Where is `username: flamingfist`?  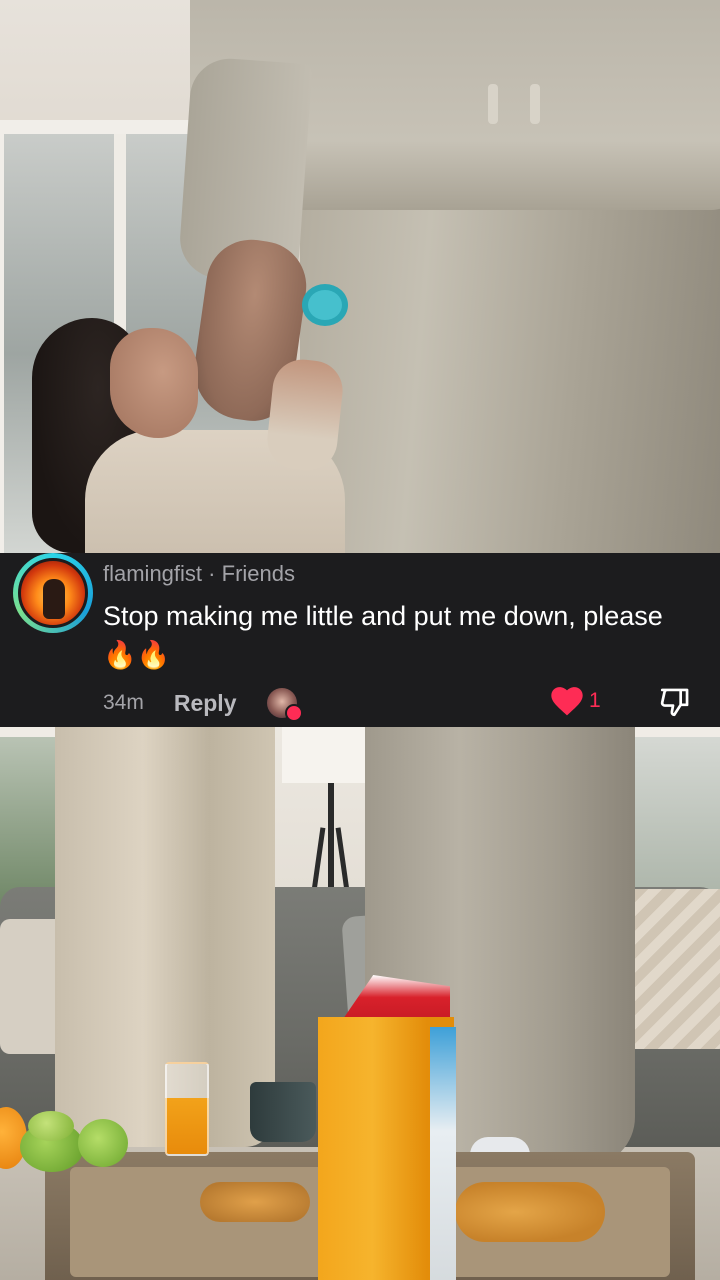
username: flamingfist is located at coordinates (152, 573).